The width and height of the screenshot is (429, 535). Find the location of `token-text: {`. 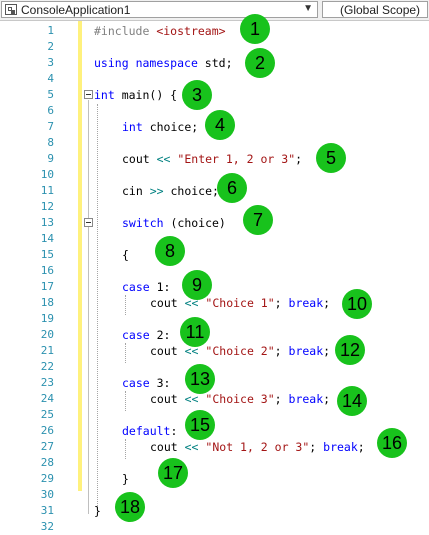

token-text: { is located at coordinates (125, 255).